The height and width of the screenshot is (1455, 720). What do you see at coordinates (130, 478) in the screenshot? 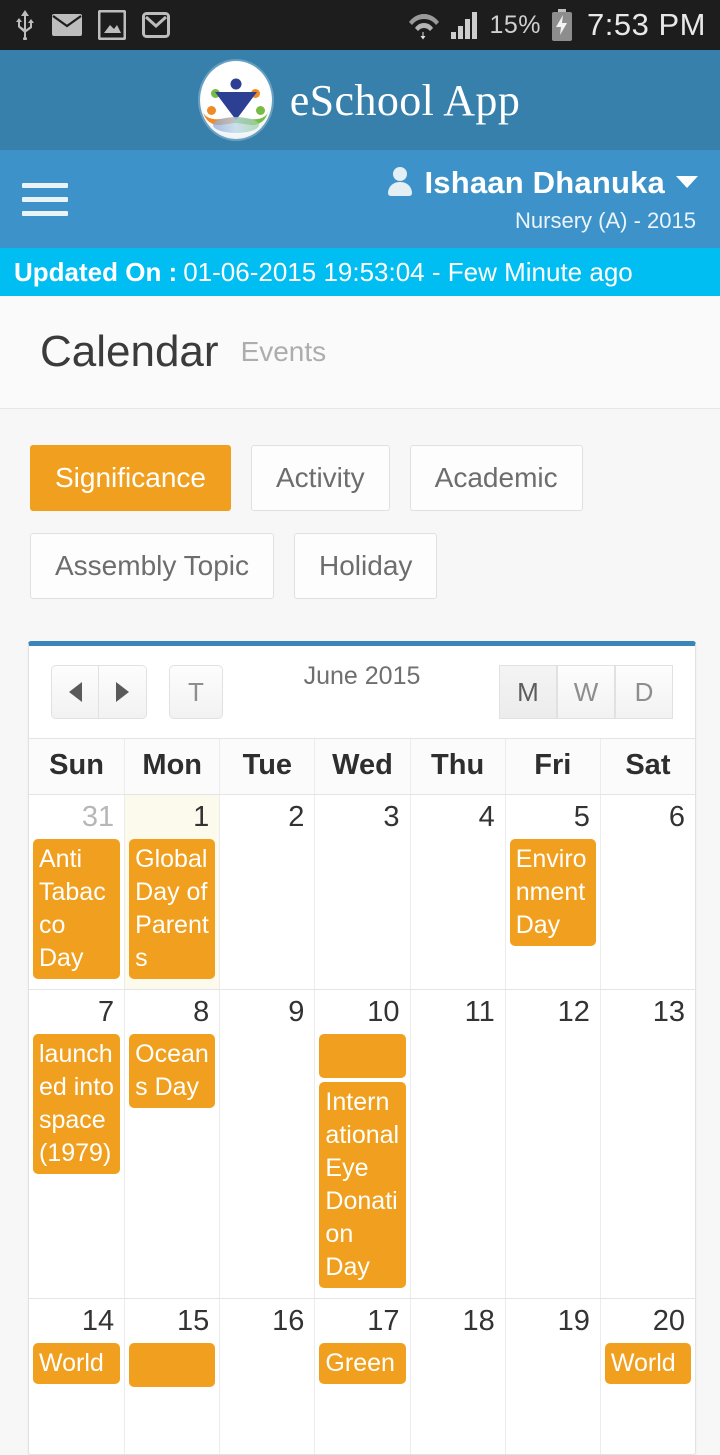
I see `filter-button: Significance` at bounding box center [130, 478].